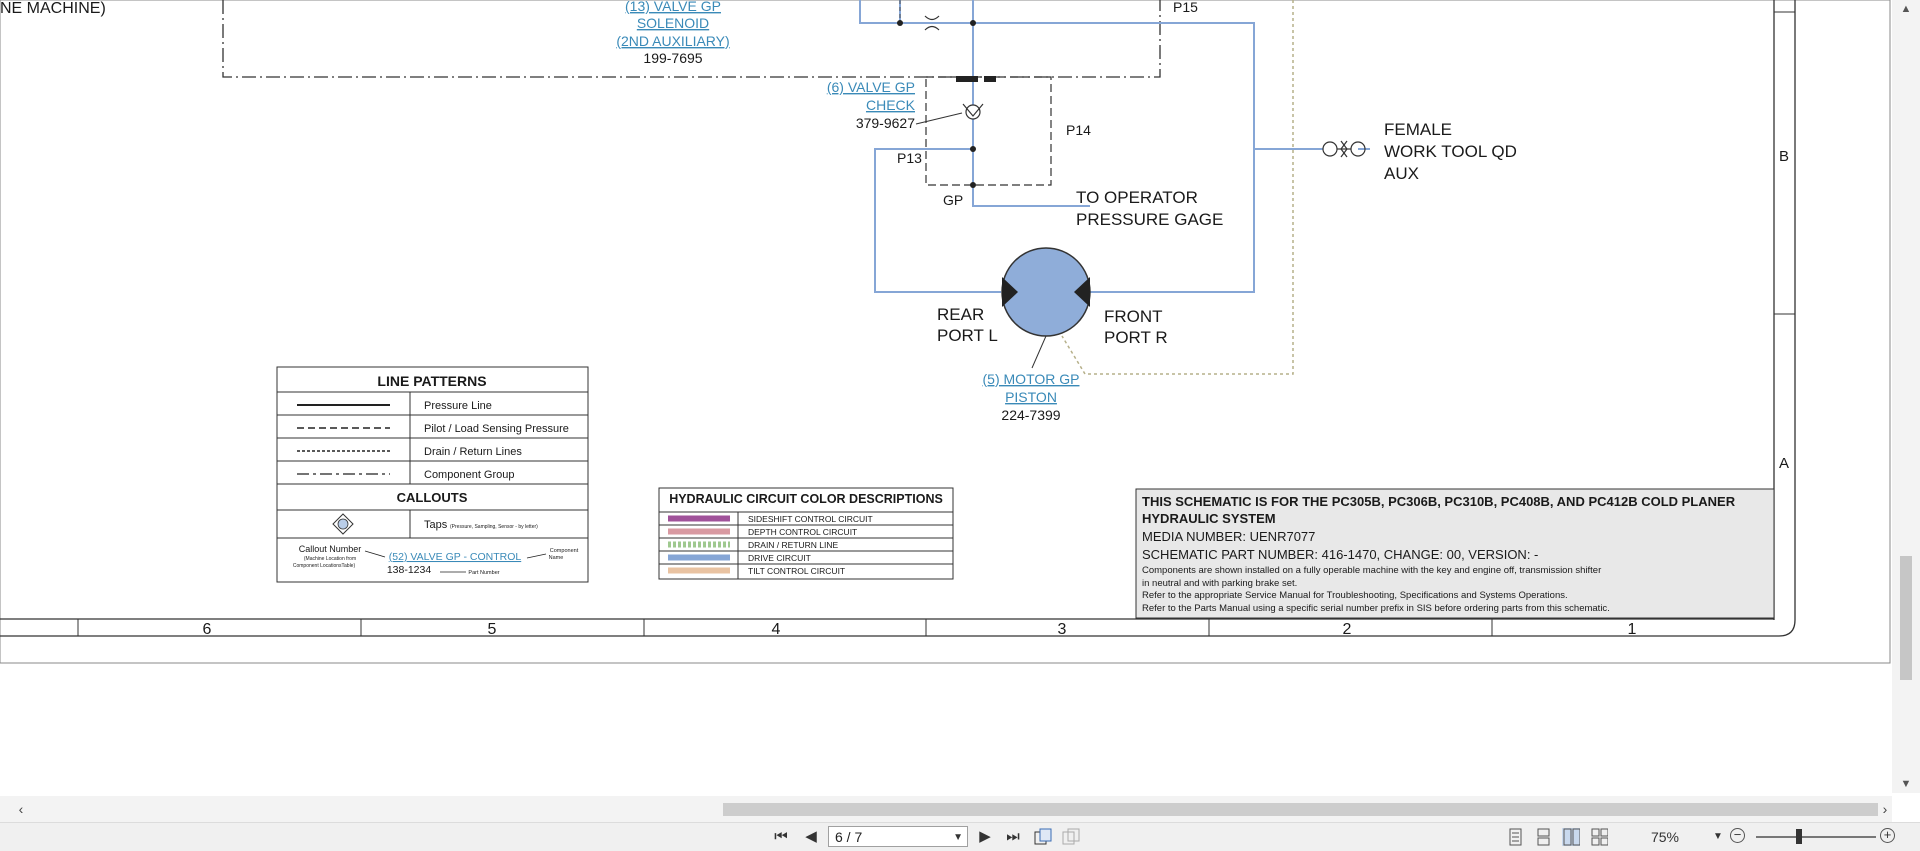 This screenshot has height=851, width=1920. I want to click on motor5-part-number: 224-7399, so click(1030, 415).